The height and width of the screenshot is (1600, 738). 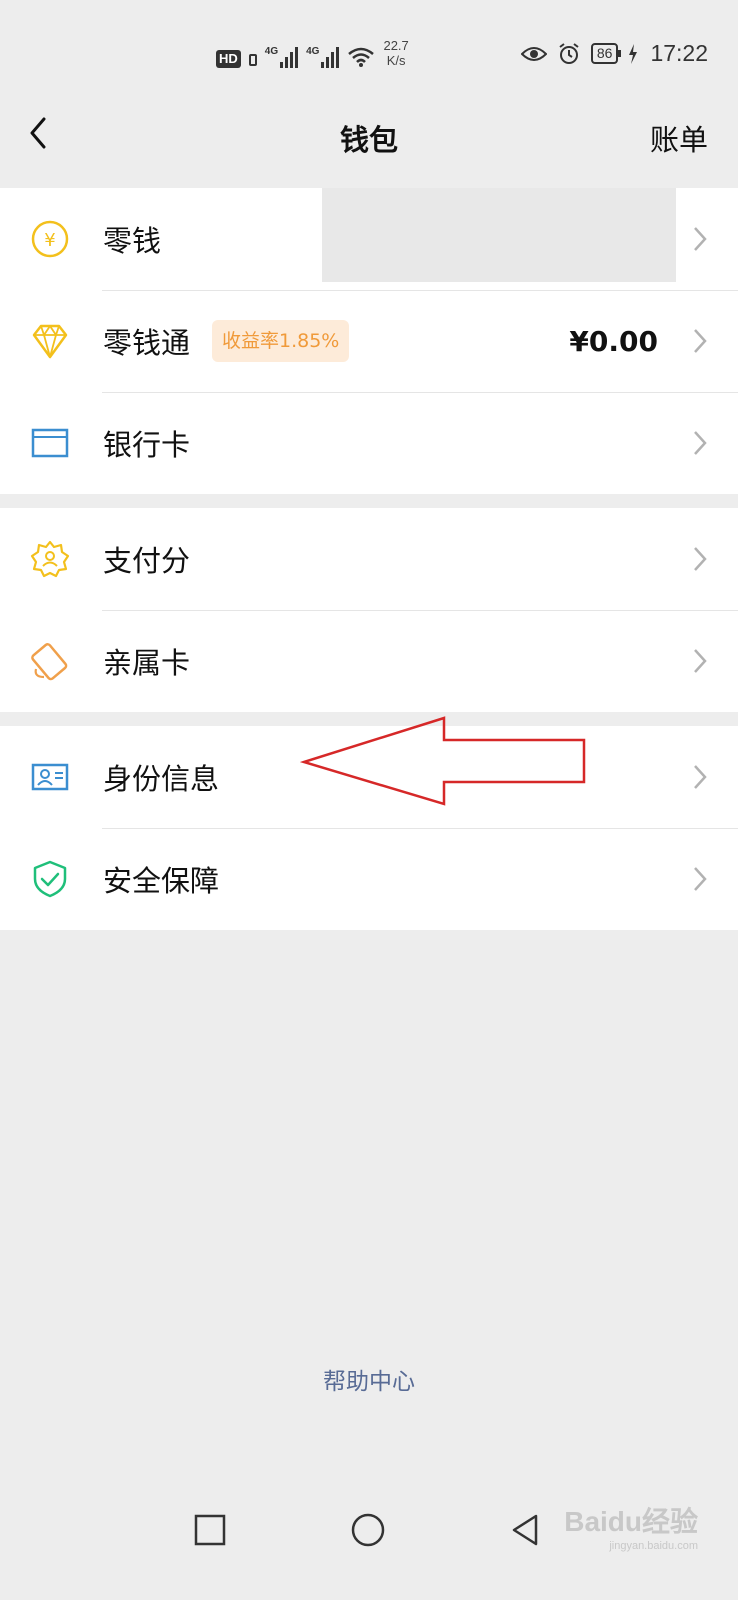 I want to click on status-bar: HD 4G 4G 22.7 K/s 86 17:22, so click(x=369, y=52).